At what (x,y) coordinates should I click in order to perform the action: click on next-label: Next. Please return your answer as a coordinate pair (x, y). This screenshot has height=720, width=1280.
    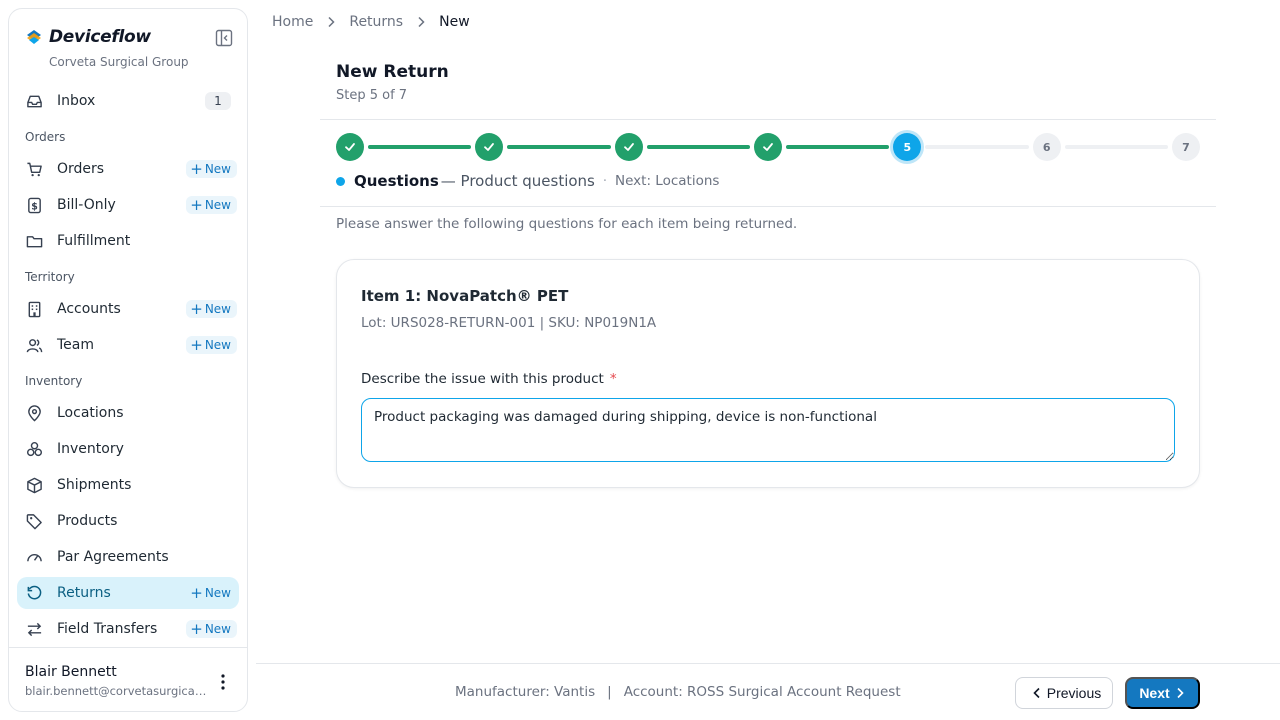
    Looking at the image, I should click on (1154, 693).